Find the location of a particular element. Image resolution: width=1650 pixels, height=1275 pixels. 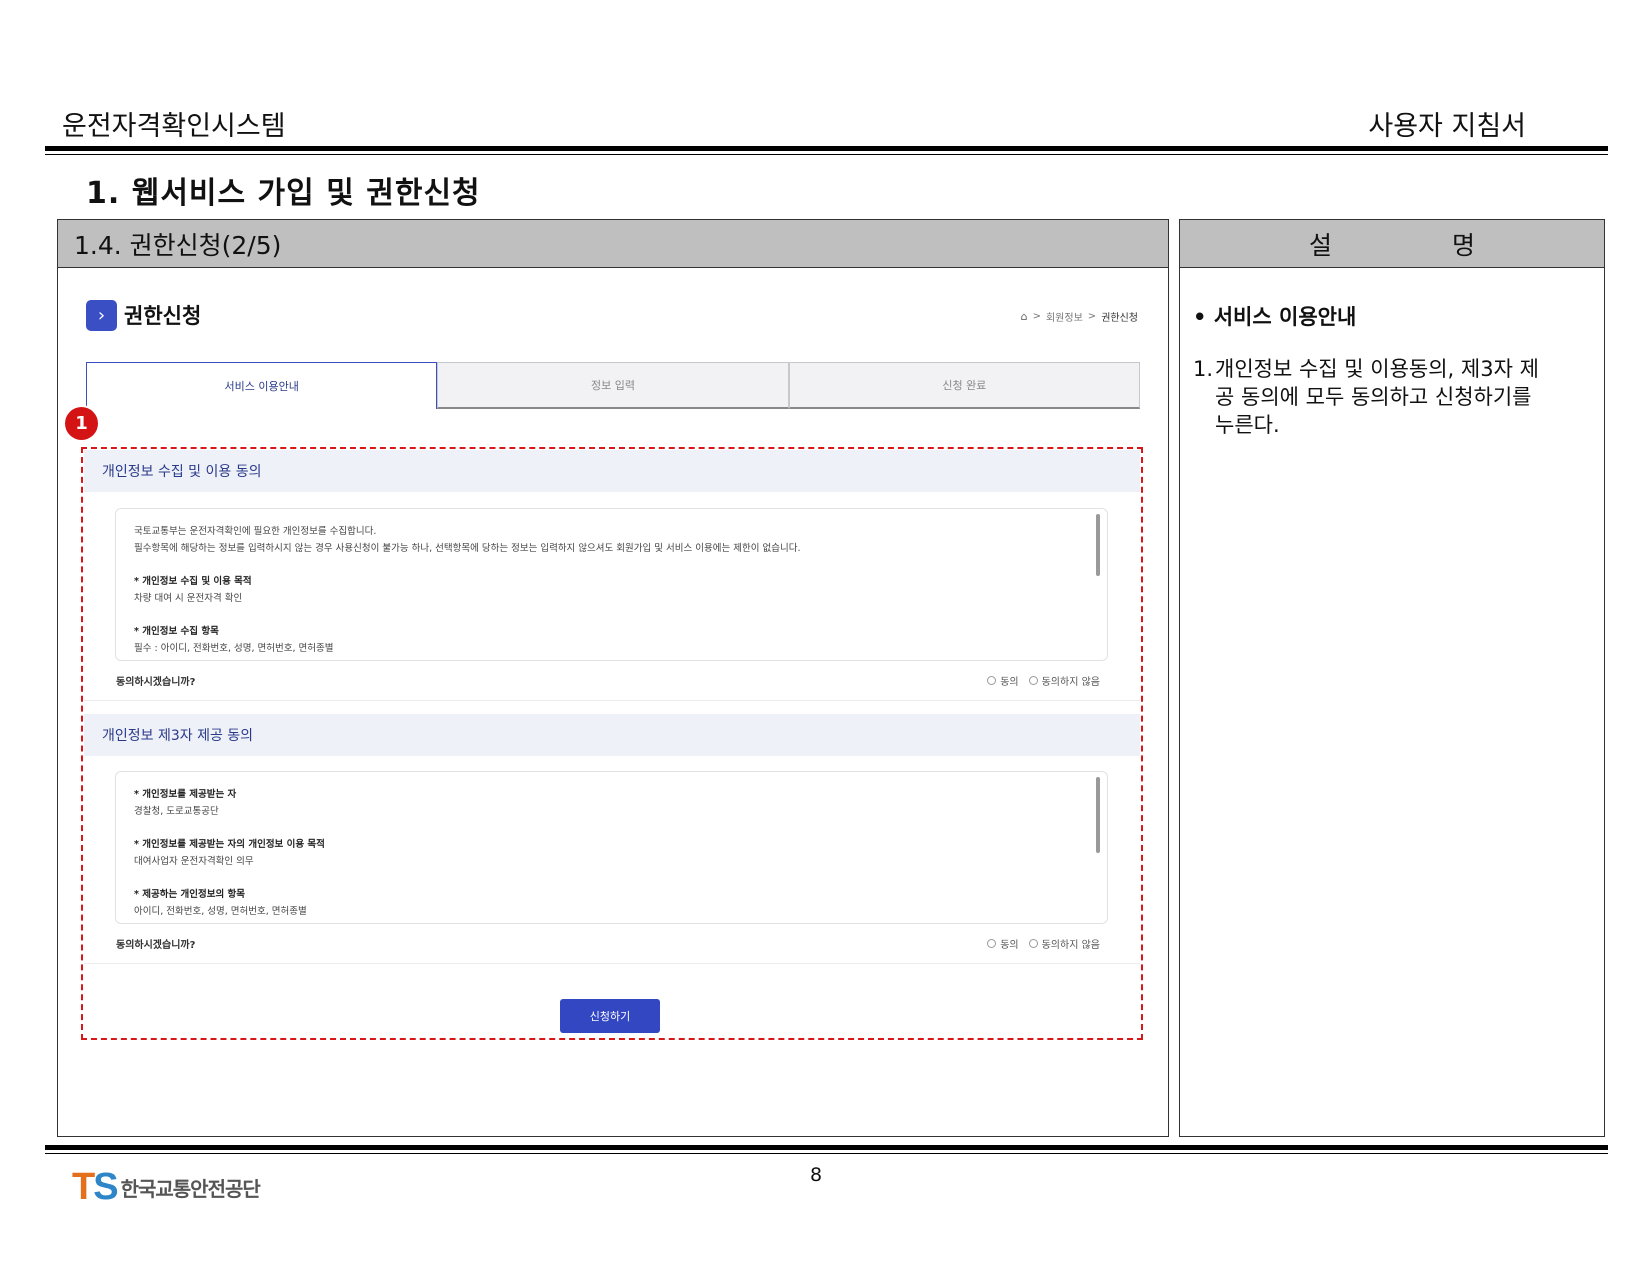

breadcrumb: ⌂ > 회원정보 > 권한신청 is located at coordinates (1079, 316).